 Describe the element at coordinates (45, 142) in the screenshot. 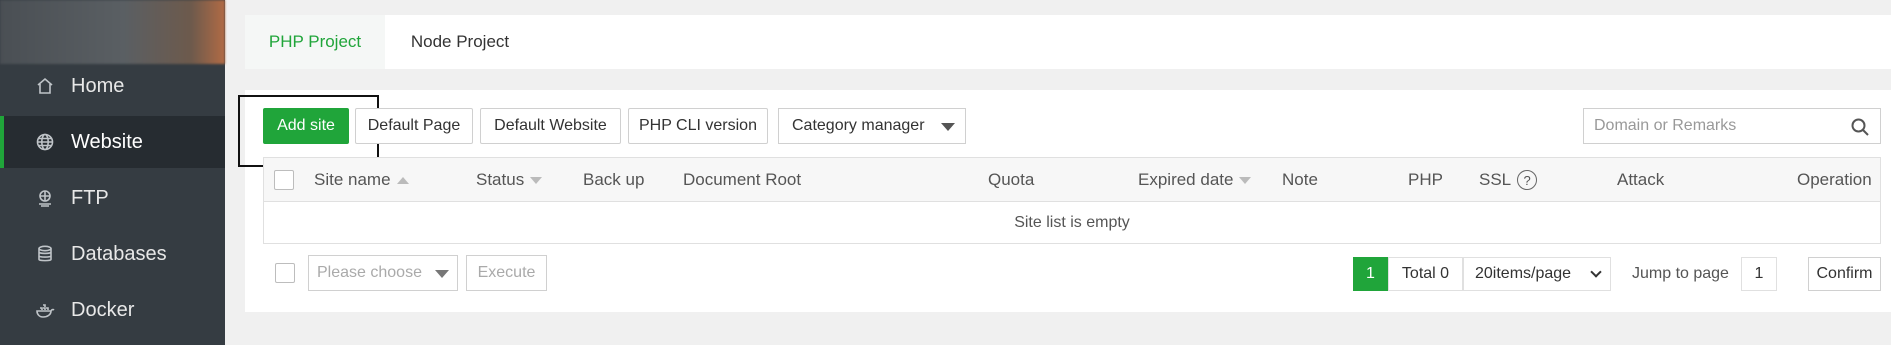

I see `globe-icon` at that location.